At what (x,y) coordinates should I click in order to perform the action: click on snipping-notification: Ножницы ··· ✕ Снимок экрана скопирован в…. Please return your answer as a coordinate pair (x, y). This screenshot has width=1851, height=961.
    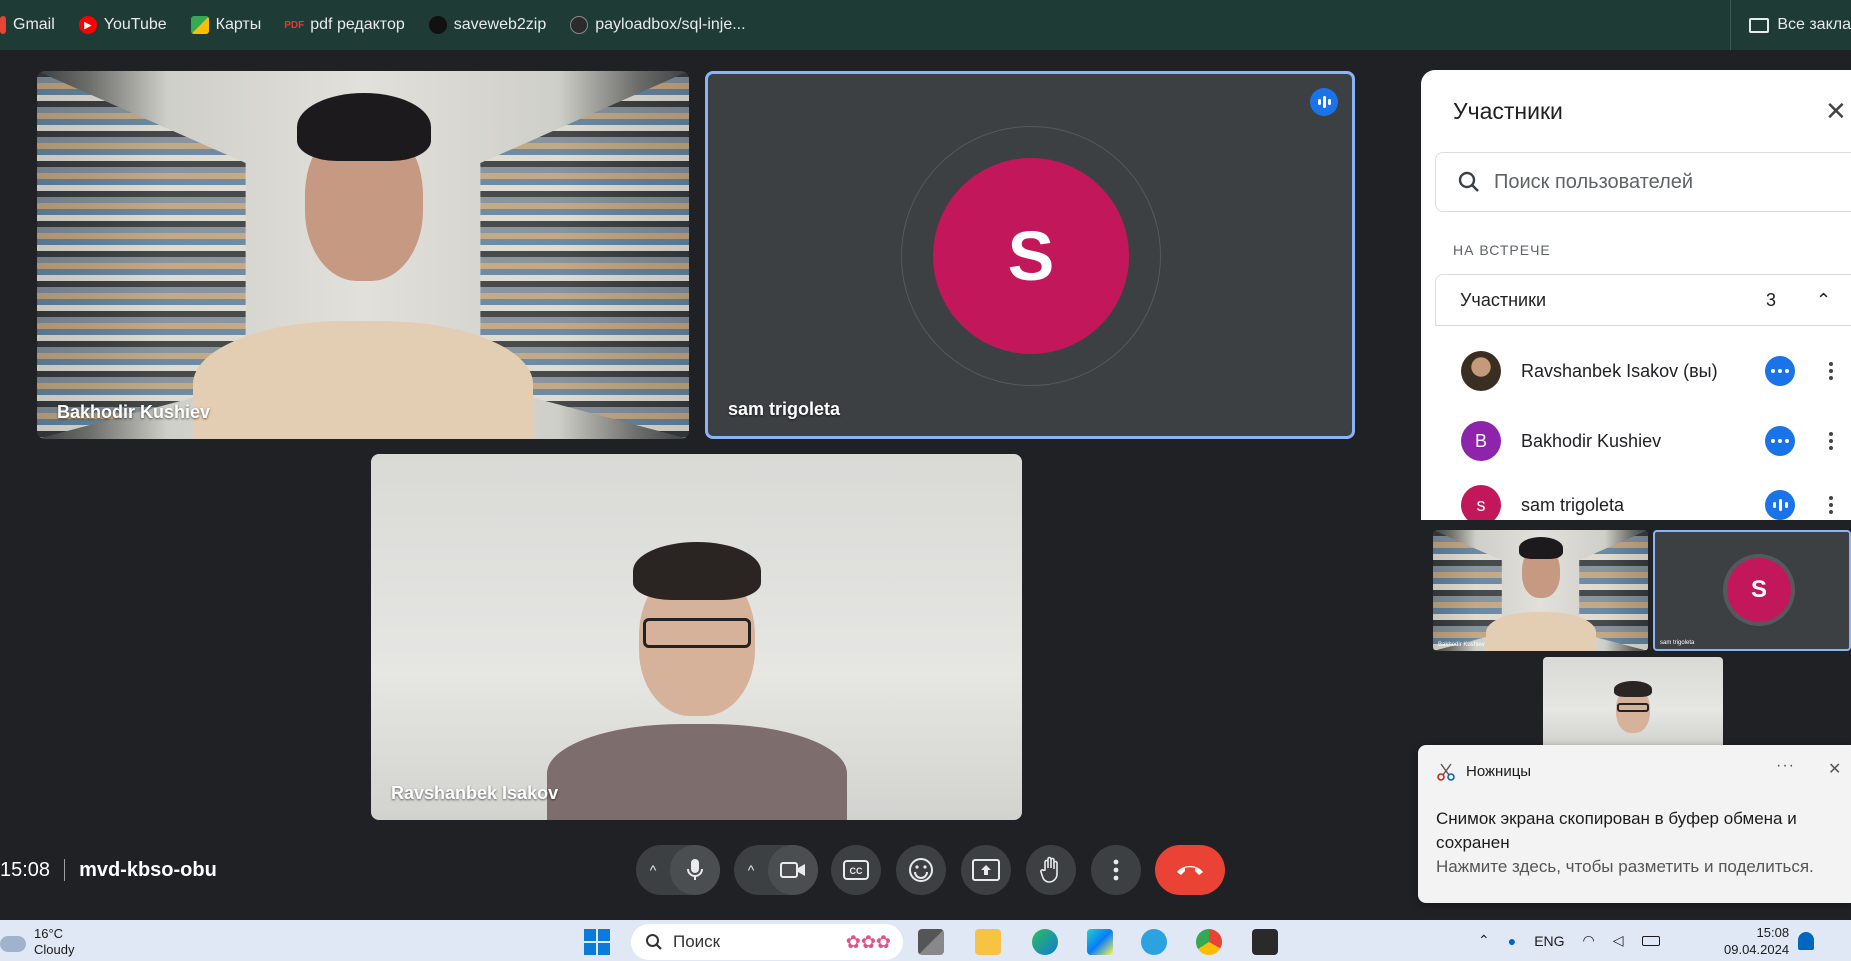
    Looking at the image, I should click on (1634, 824).